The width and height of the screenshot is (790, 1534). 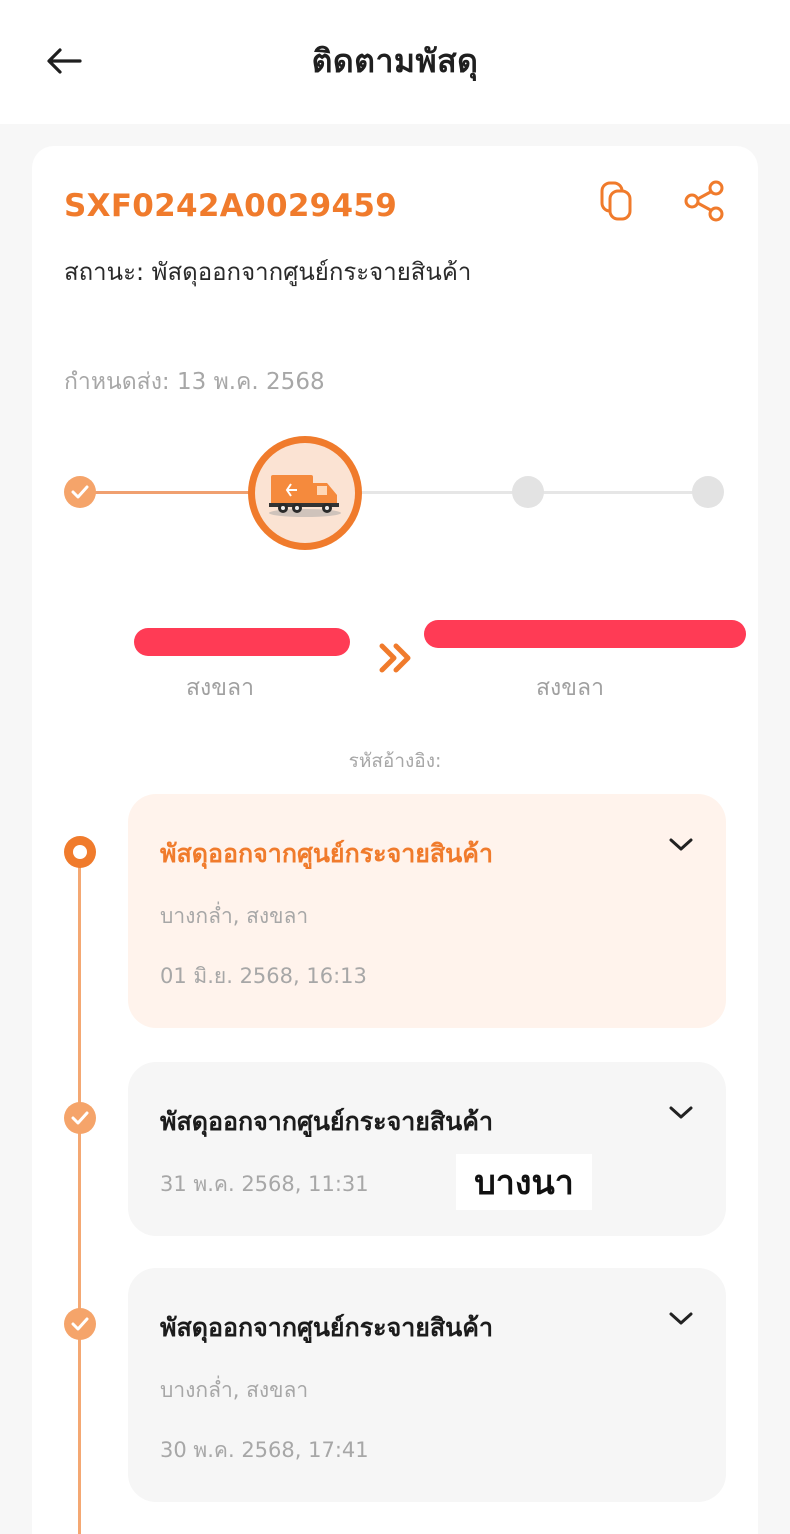 I want to click on progress-line-done, so click(x=171, y=492).